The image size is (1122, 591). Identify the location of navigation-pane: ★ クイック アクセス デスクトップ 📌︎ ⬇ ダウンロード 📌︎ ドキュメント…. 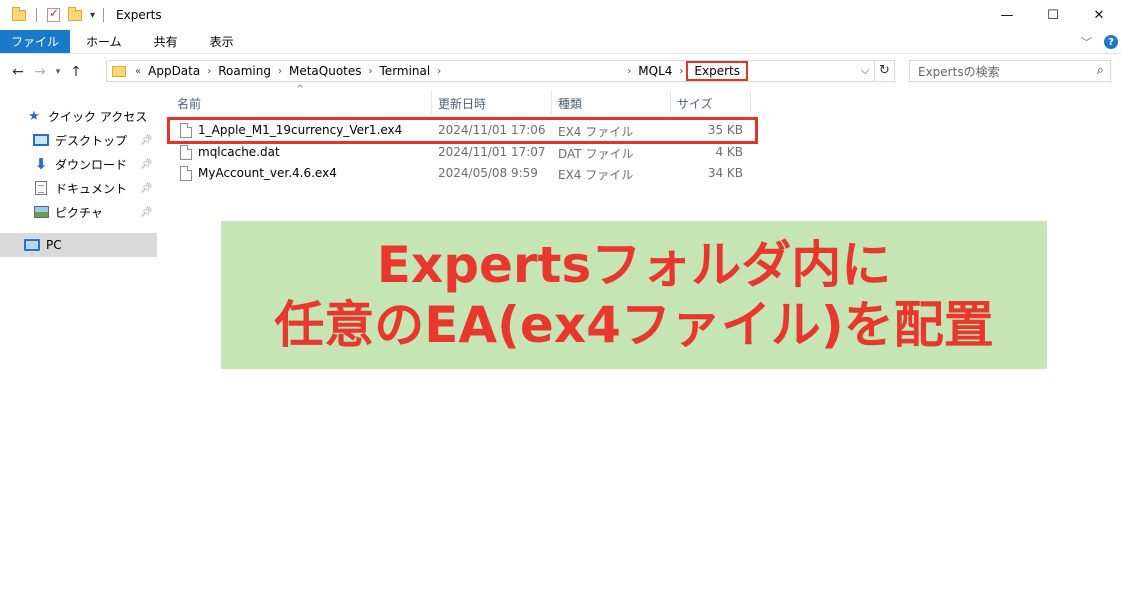
(78, 339).